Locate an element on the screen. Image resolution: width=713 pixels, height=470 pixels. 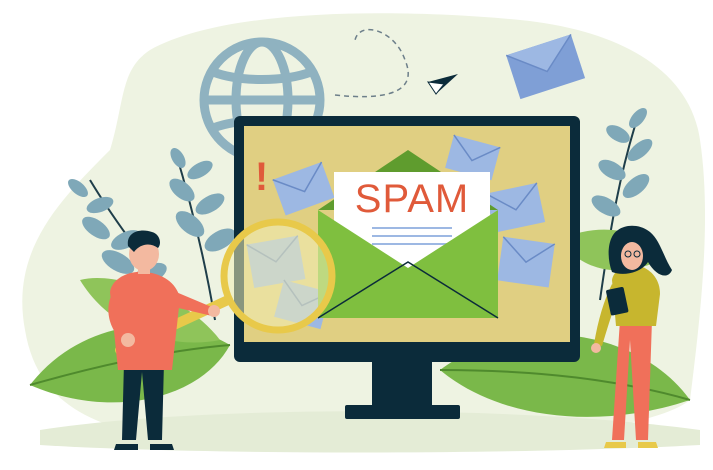
spam-envelope: SPAM is located at coordinates (408, 234).